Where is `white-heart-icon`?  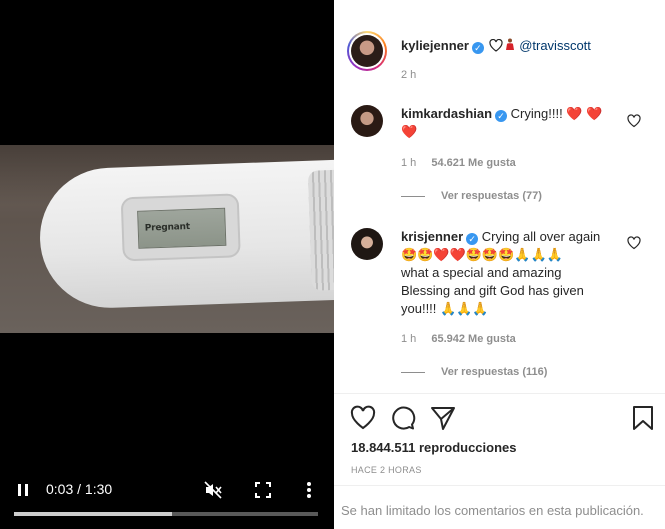
white-heart-icon is located at coordinates (495, 45).